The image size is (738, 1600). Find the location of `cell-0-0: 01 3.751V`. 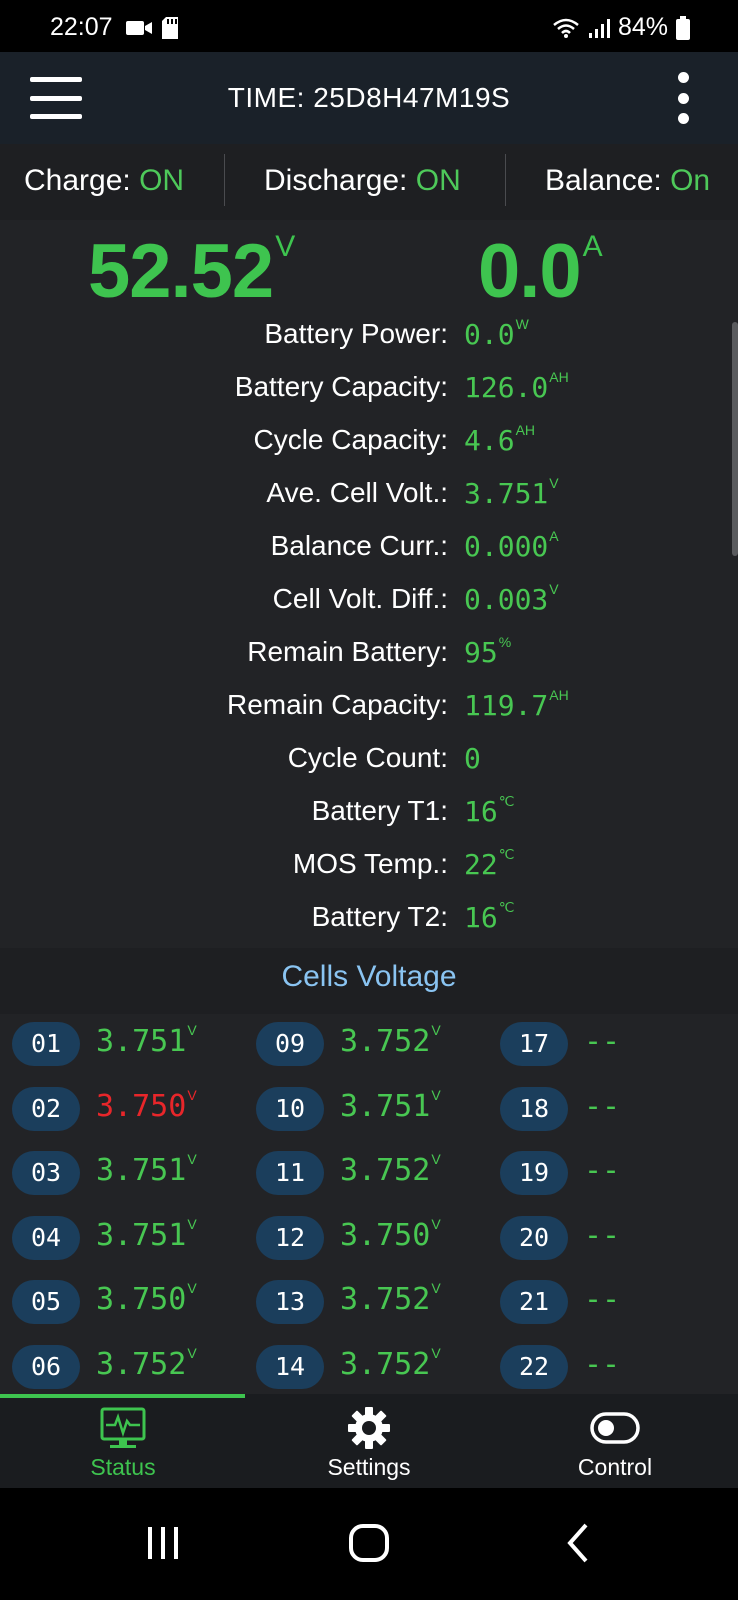

cell-0-0: 01 3.751V is located at coordinates (127, 1040).